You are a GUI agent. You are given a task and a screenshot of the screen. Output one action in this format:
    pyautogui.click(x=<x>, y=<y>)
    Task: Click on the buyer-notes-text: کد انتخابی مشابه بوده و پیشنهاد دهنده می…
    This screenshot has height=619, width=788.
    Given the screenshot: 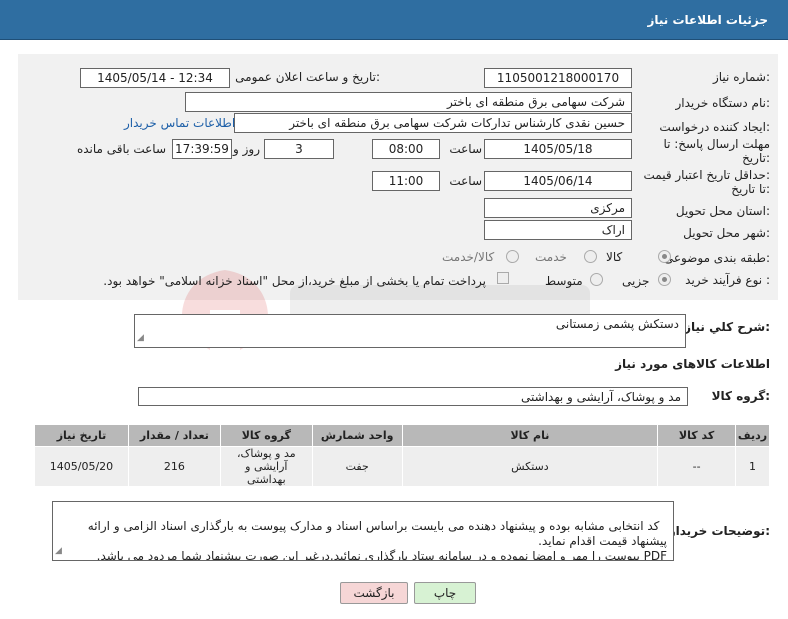 What is the action you would take?
    pyautogui.click(x=377, y=540)
    